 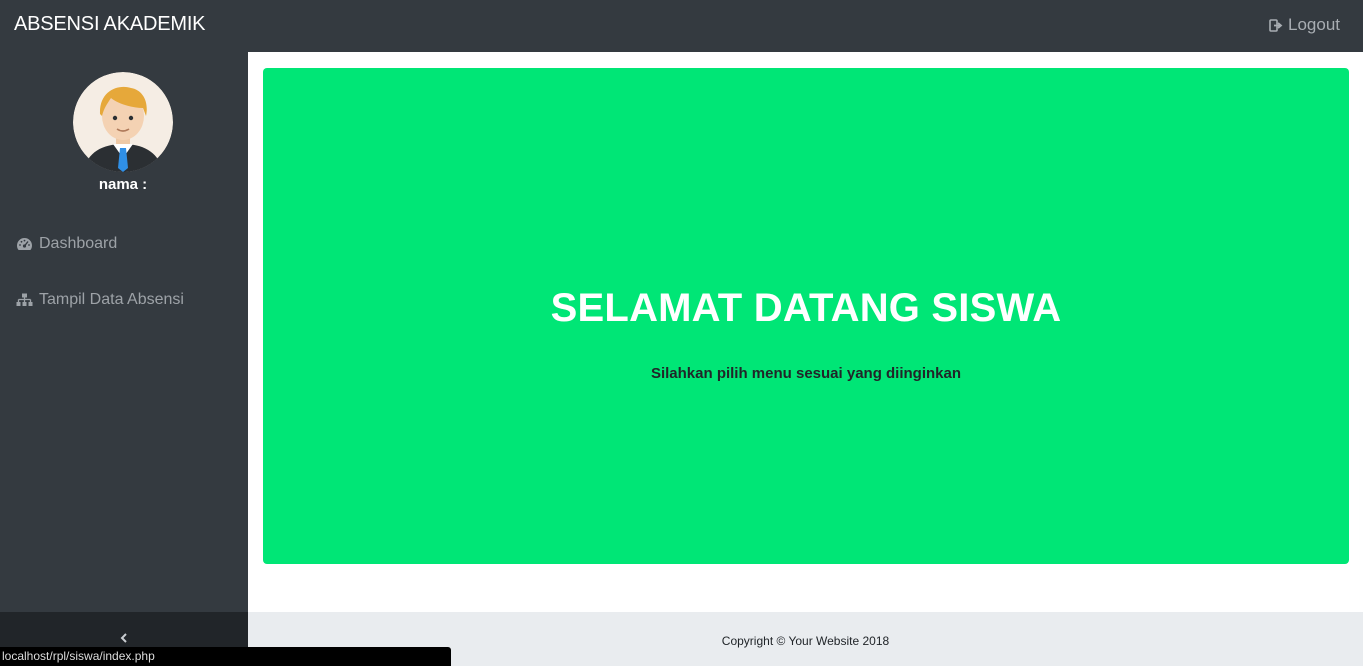 What do you see at coordinates (123, 122) in the screenshot?
I see `avatar` at bounding box center [123, 122].